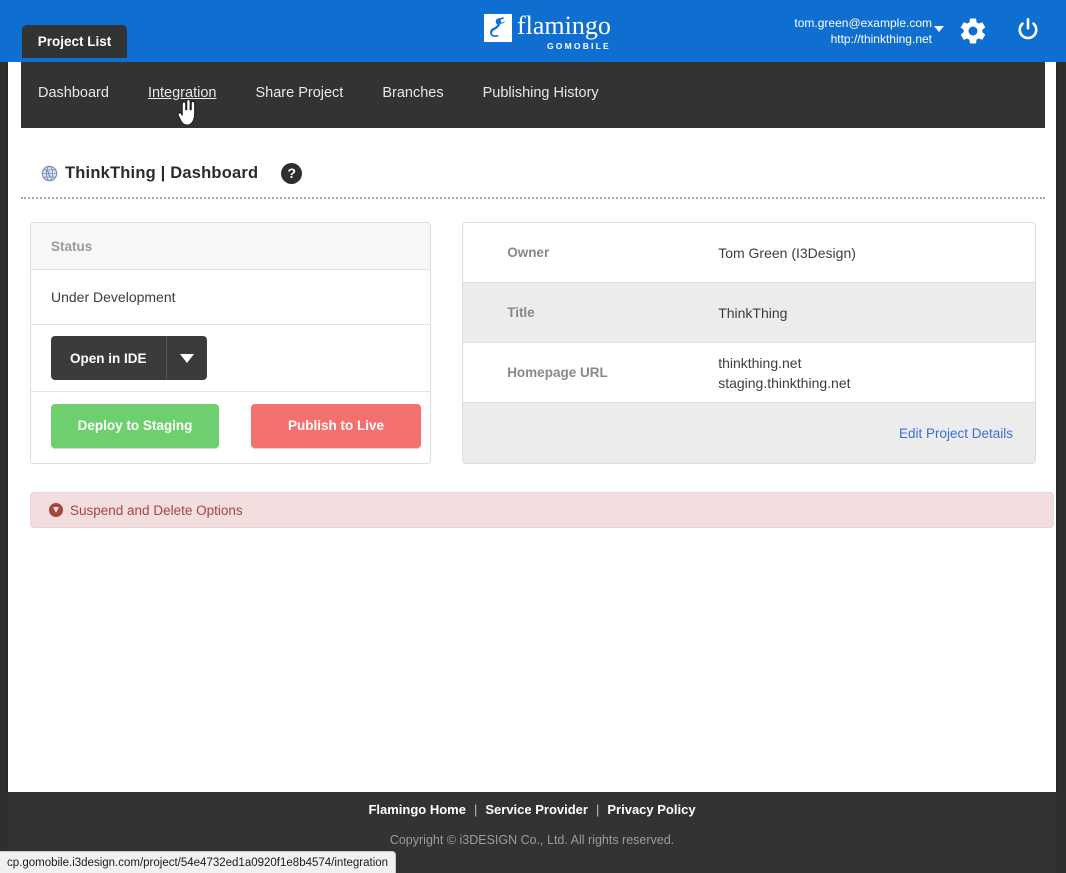 The height and width of the screenshot is (873, 1066). Describe the element at coordinates (135, 425) in the screenshot. I see `deploy-to-staging-button: Deploy to Staging` at that location.